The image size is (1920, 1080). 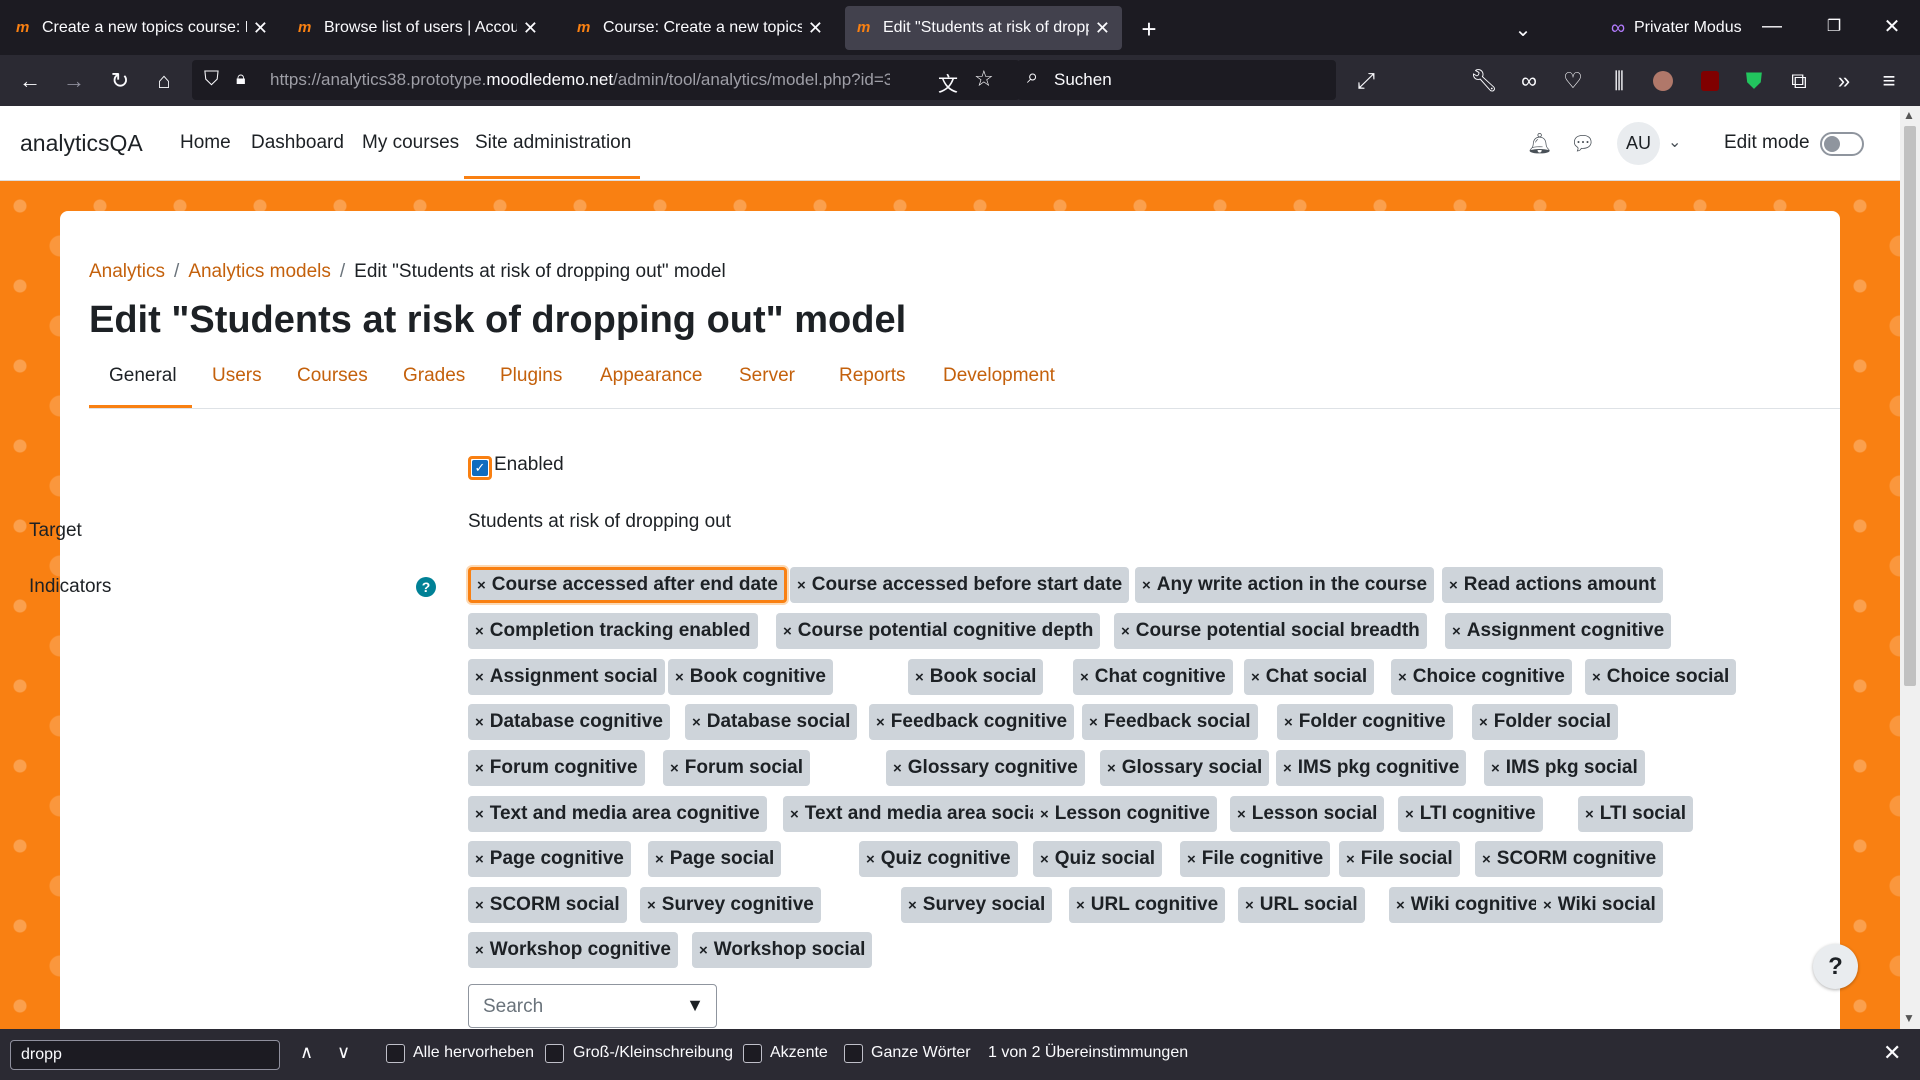 What do you see at coordinates (547, 905) in the screenshot?
I see `indicator-chip: × SCORM social` at bounding box center [547, 905].